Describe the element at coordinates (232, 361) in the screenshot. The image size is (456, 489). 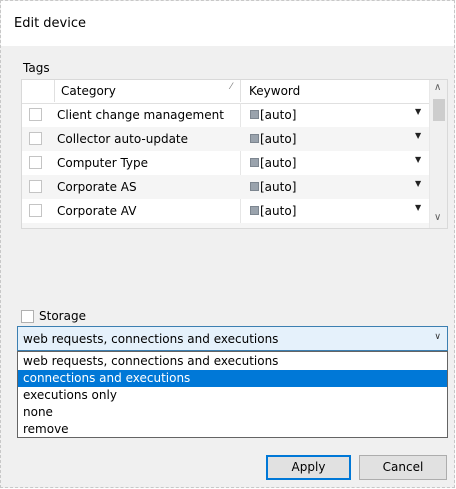
I see `dropdown-option: web requests, connections and executions` at that location.